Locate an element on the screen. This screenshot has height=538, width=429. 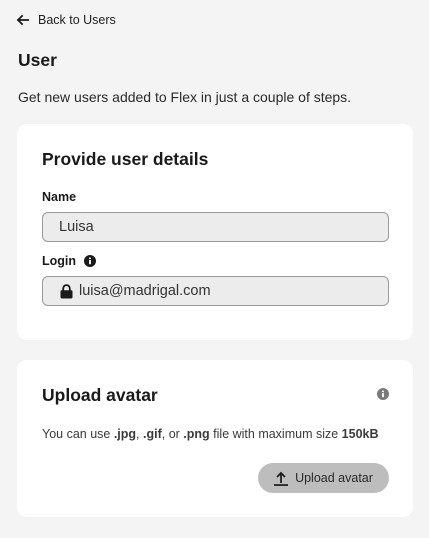
login-input: luisa@madrigal.com is located at coordinates (215, 291).